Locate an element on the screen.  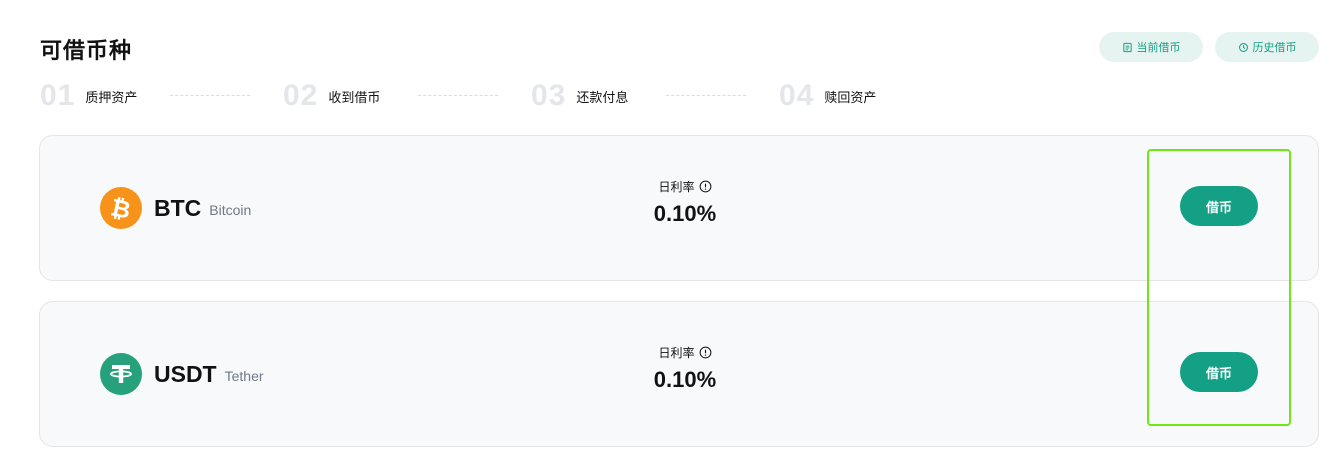
bitcoin-icon: ₿ is located at coordinates (121, 208).